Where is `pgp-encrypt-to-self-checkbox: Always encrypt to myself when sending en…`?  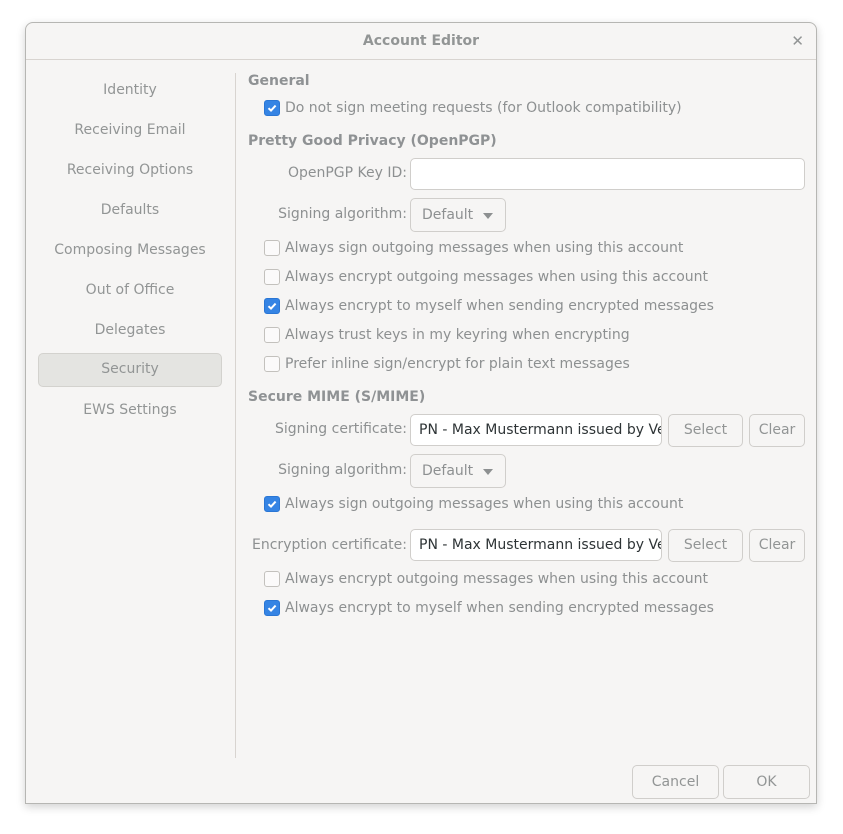
pgp-encrypt-to-self-checkbox: Always encrypt to myself when sending en… is located at coordinates (489, 306).